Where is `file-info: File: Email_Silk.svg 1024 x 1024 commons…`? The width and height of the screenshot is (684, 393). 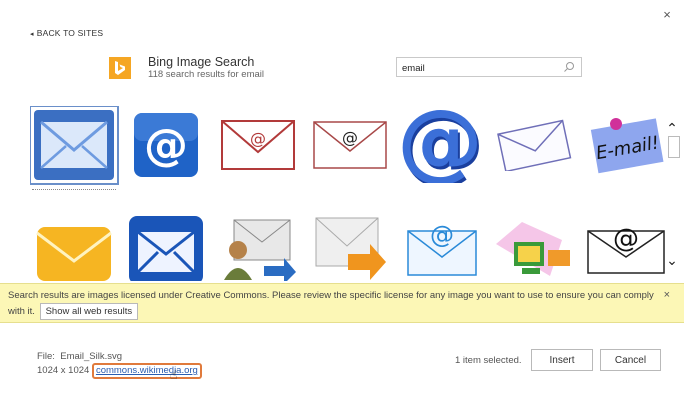
file-info: File: Email_Silk.svg 1024 x 1024 commons… is located at coordinates (119, 366).